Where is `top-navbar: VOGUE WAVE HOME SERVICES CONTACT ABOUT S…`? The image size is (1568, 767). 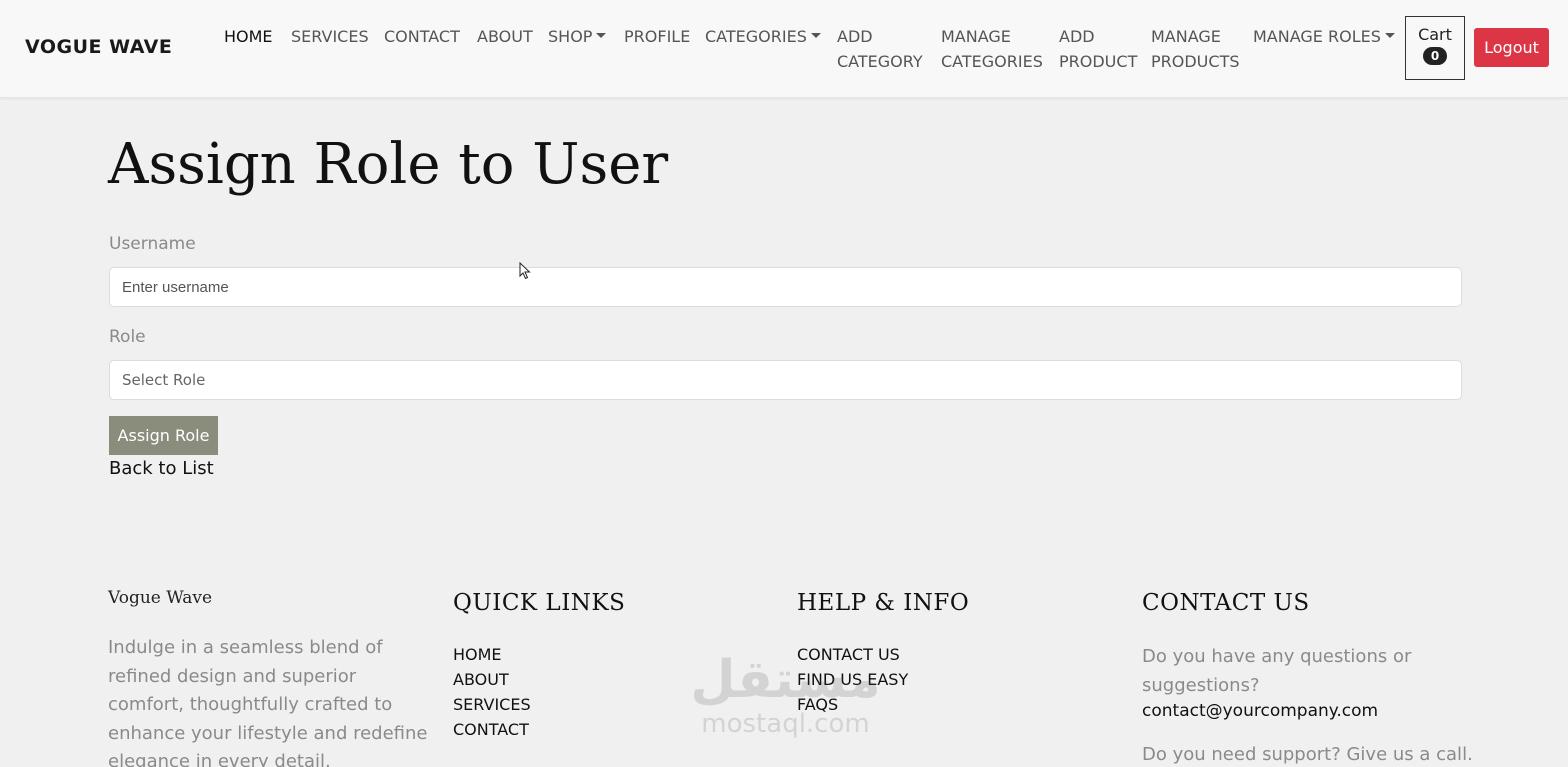 top-navbar: VOGUE WAVE HOME SERVICES CONTACT ABOUT S… is located at coordinates (784, 49).